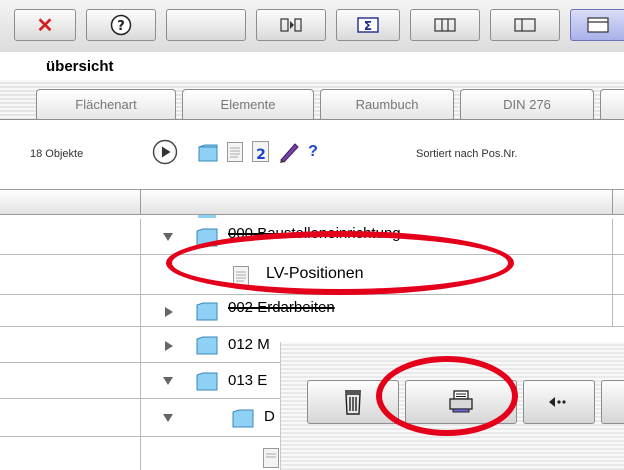 This screenshot has width=624, height=470. I want to click on info-bar: 18 Objekte 2 ? Sortiert nach Pos.Nr., so click(312, 155).